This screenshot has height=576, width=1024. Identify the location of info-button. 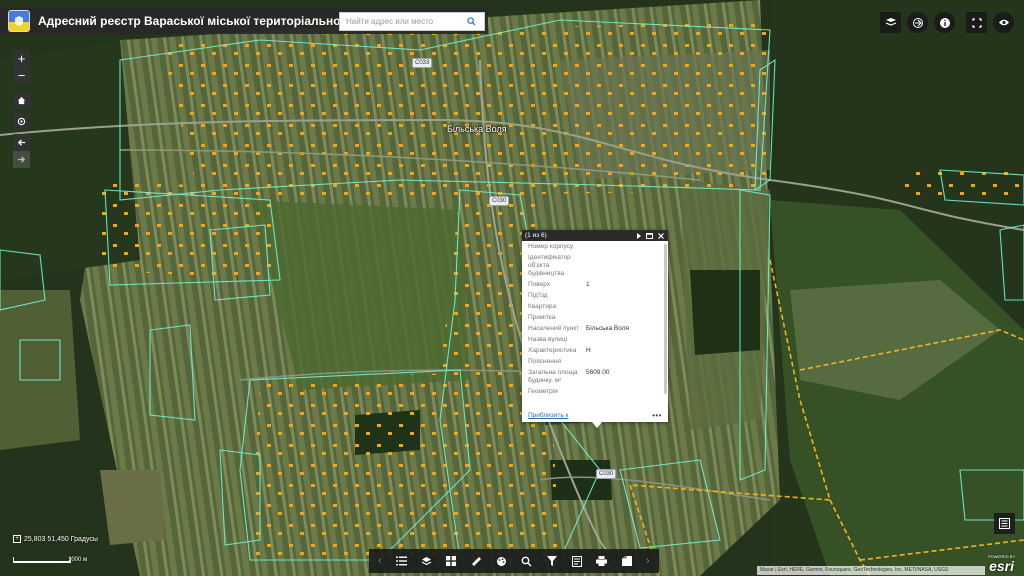
(944, 22).